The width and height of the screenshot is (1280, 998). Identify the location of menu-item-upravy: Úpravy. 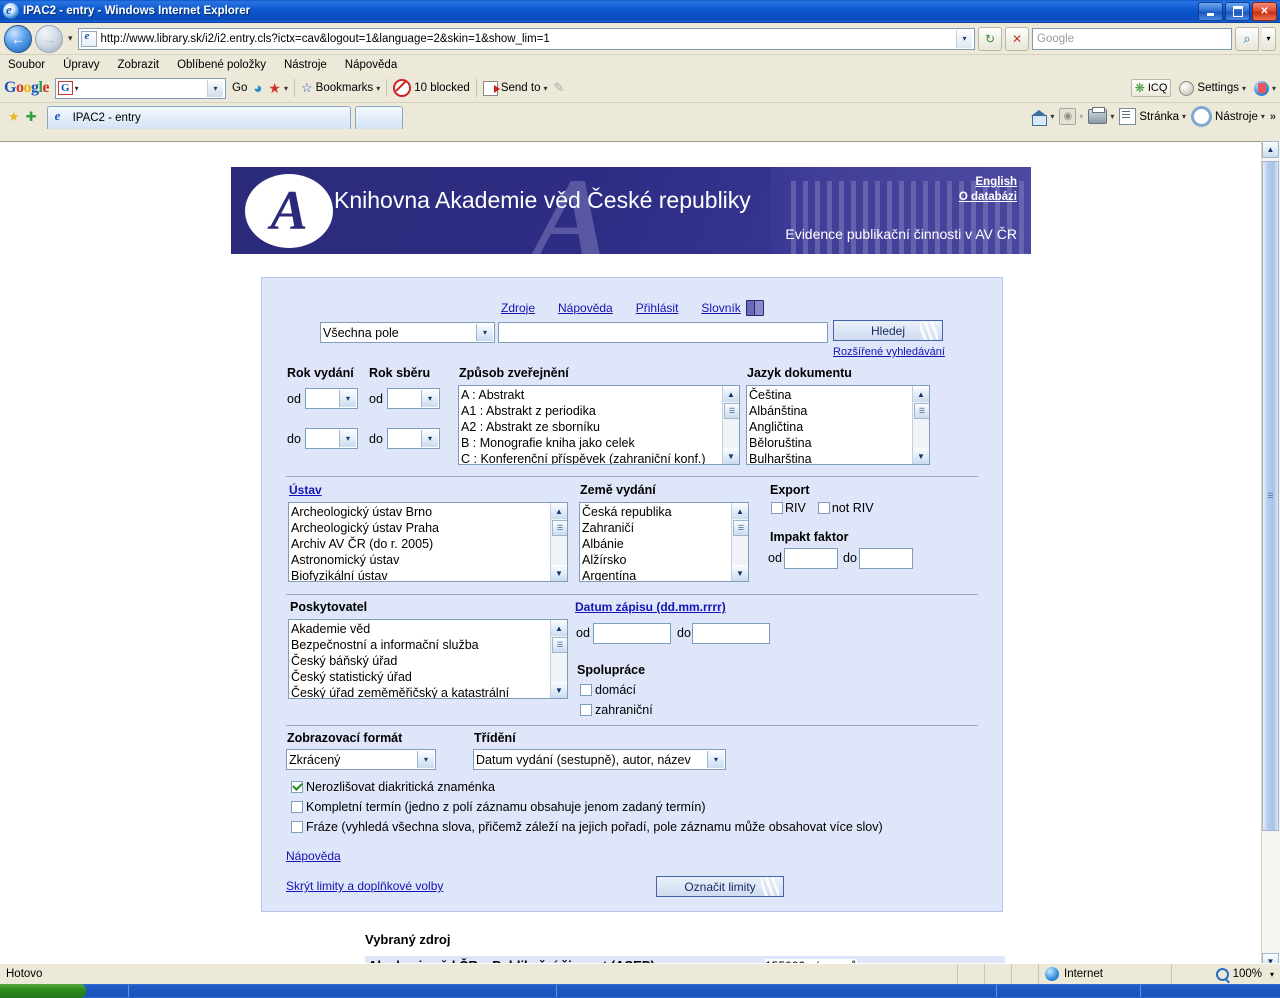
(81, 65).